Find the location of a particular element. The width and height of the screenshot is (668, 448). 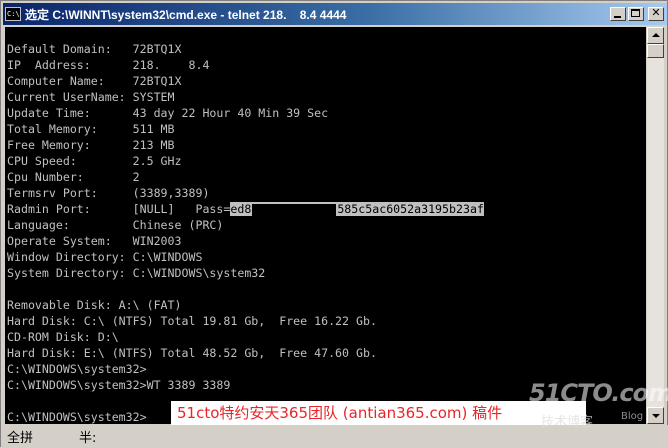

console-line: Operate System: WIN2003 is located at coordinates (94, 241).